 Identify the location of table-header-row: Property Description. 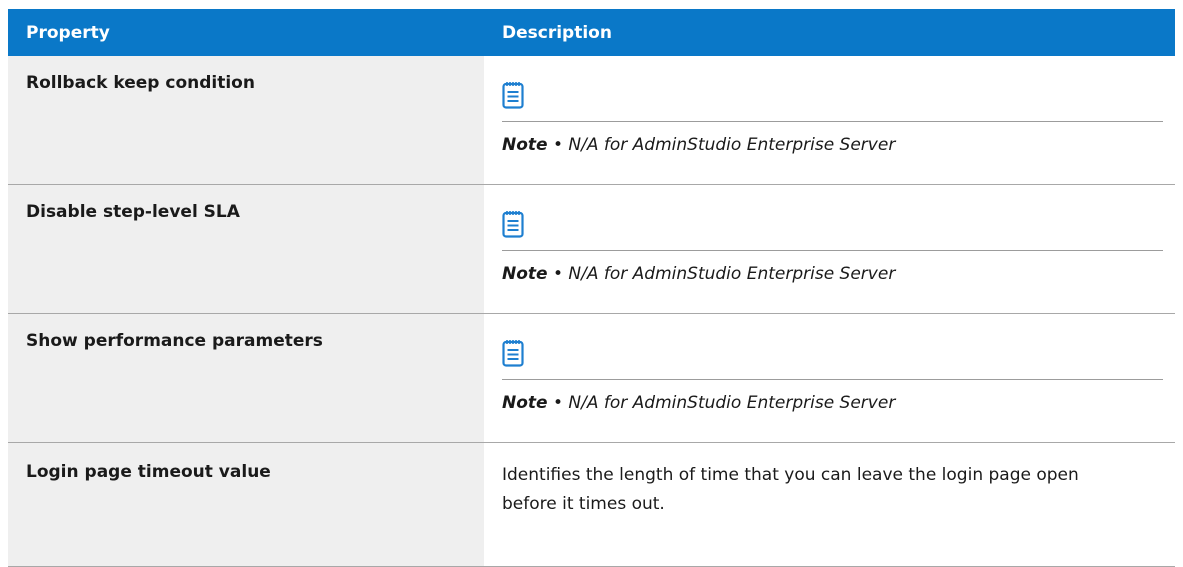
(591, 32).